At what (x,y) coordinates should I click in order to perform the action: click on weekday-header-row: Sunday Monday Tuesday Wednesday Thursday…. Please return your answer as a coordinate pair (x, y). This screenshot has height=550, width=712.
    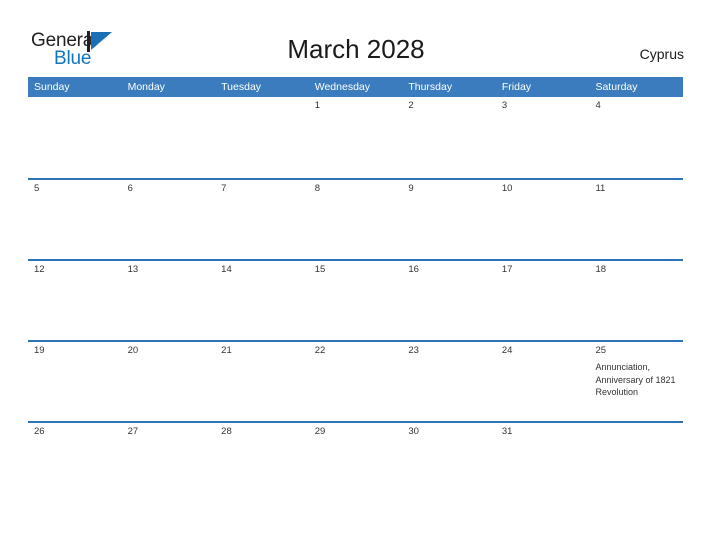
    Looking at the image, I should click on (355, 87).